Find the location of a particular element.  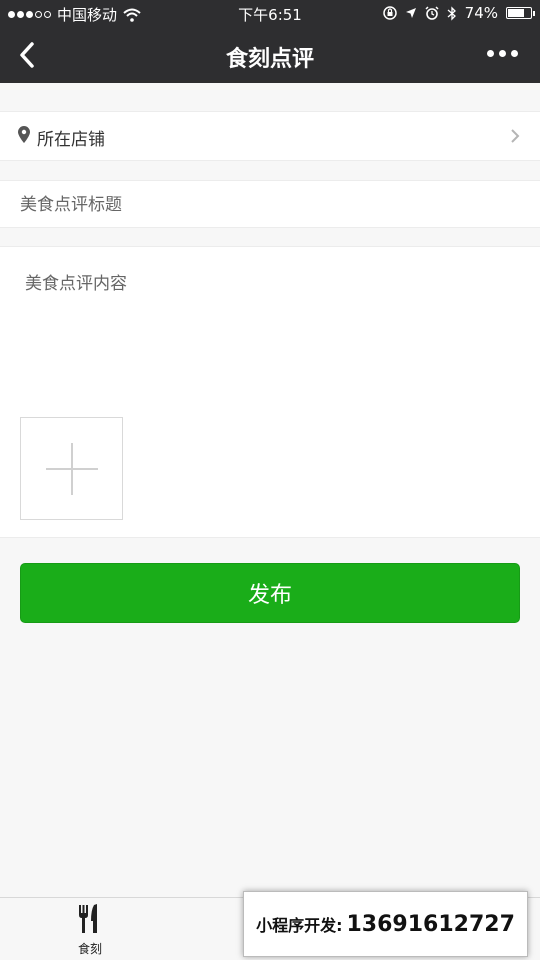

more-dots-icon is located at coordinates (490, 53).